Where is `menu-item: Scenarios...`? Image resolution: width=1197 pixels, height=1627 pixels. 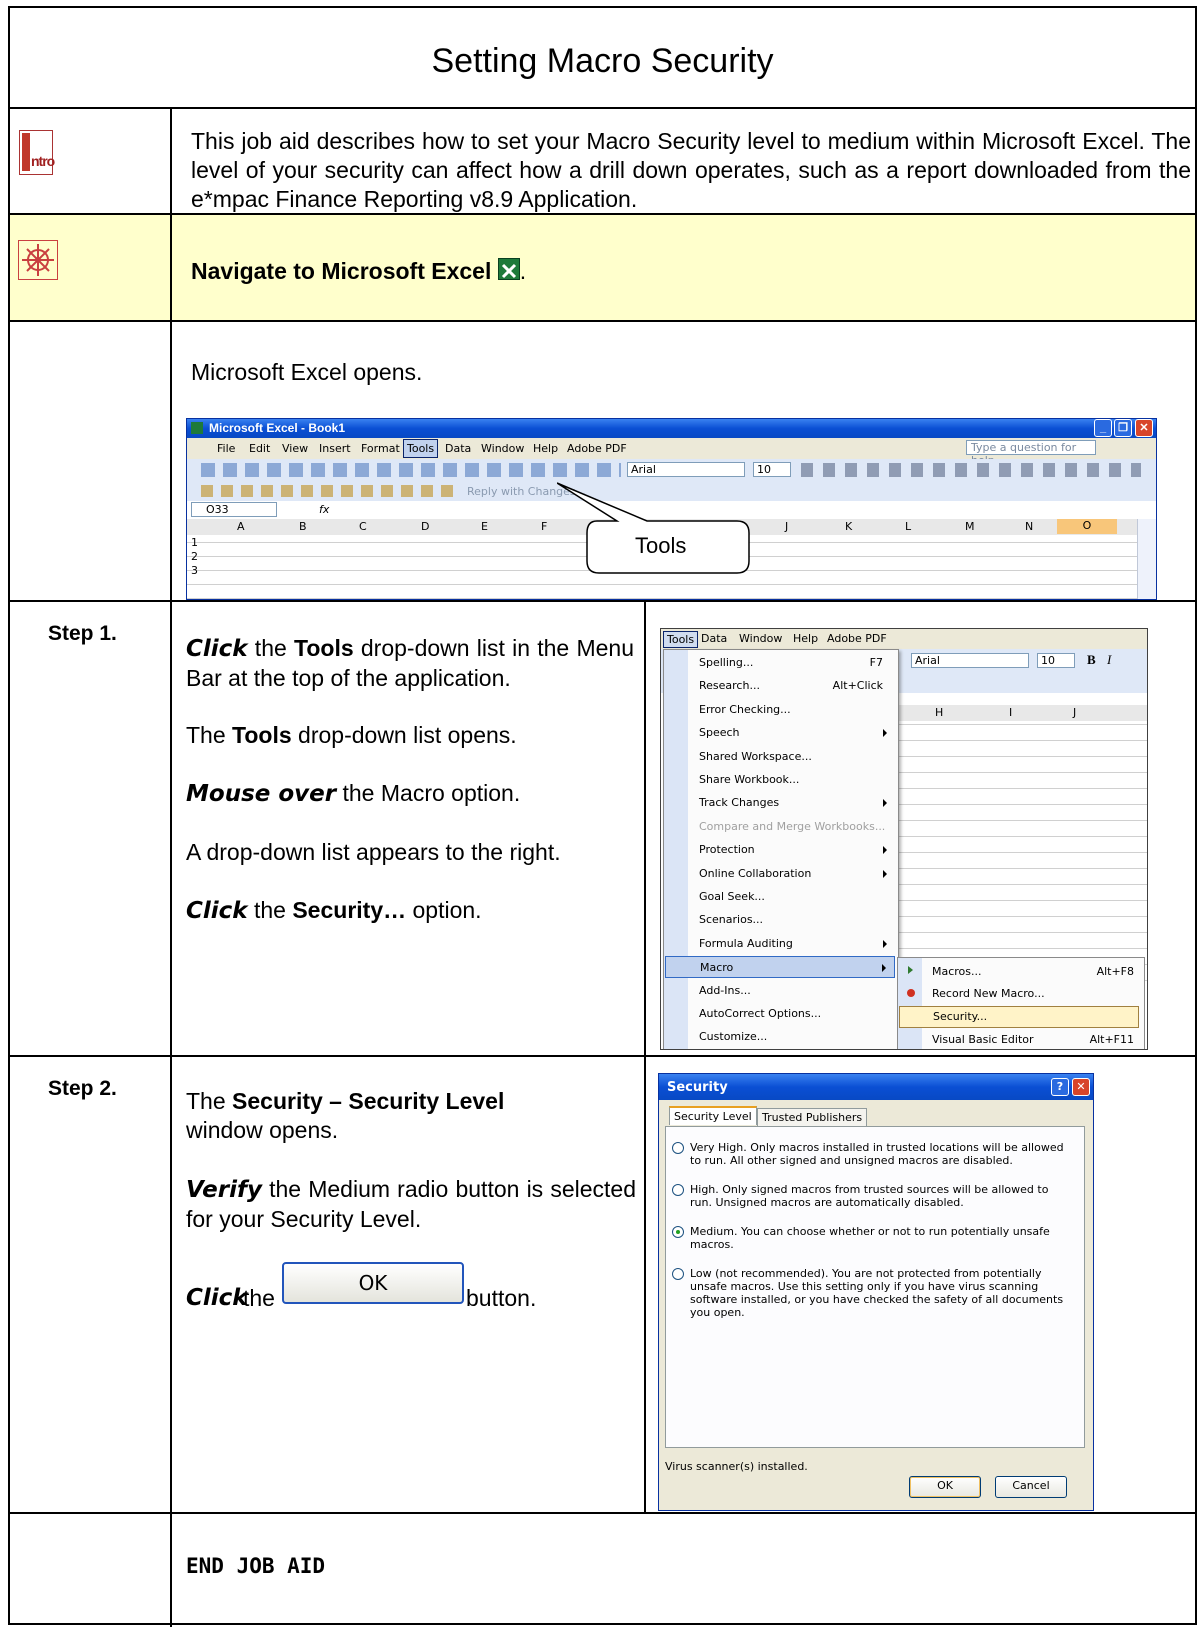 menu-item: Scenarios... is located at coordinates (780, 920).